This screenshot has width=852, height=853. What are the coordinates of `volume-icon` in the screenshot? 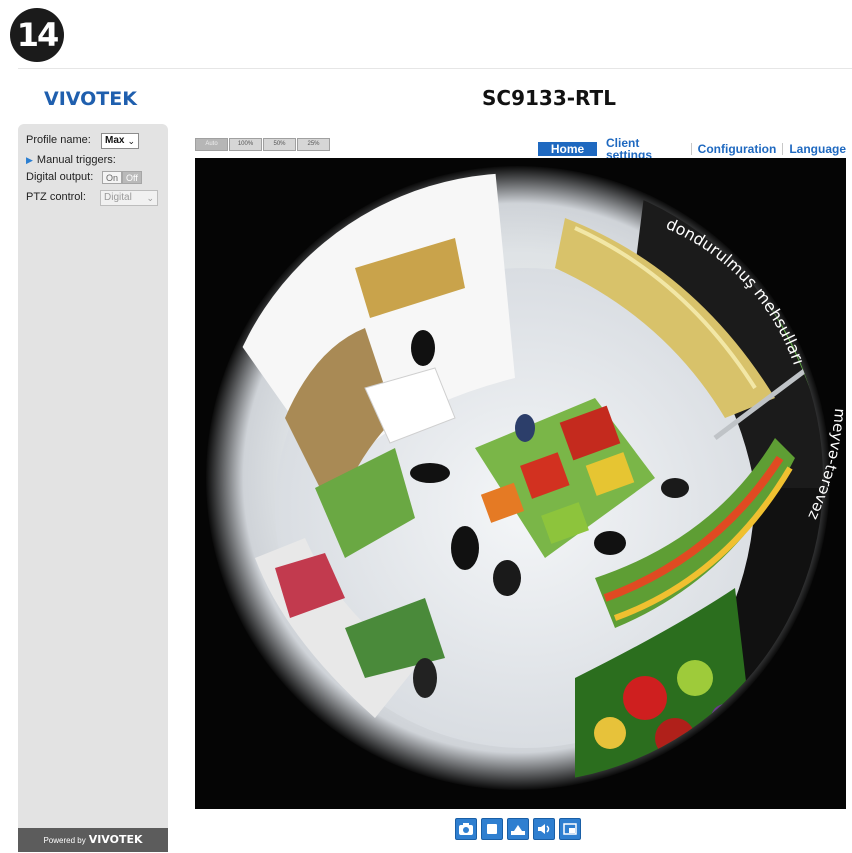 It's located at (544, 829).